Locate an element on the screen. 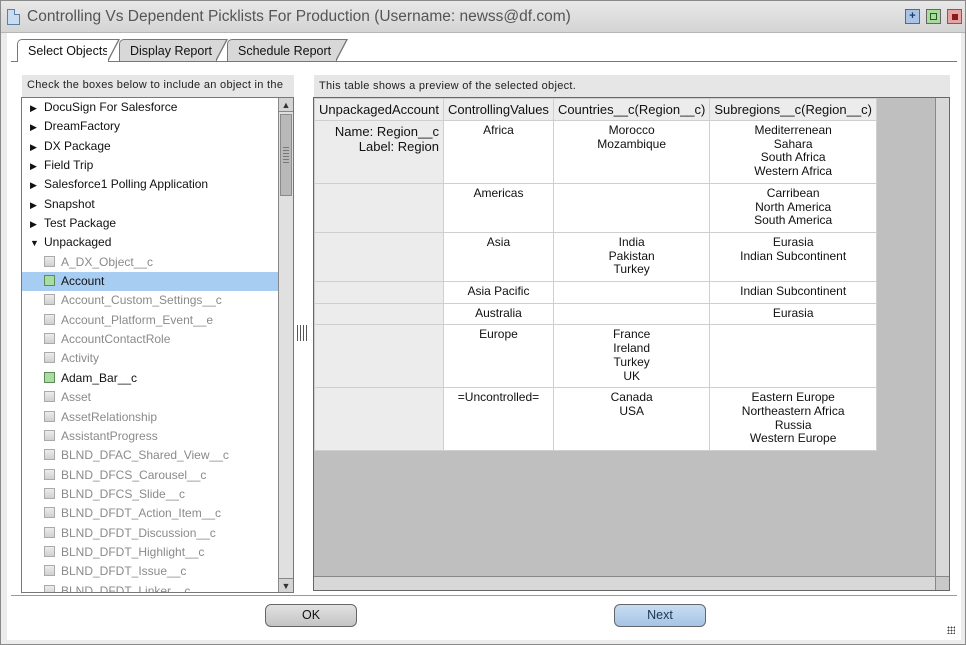 Image resolution: width=966 pixels, height=645 pixels. controlling-value-cell: Asia Pacific is located at coordinates (498, 292).